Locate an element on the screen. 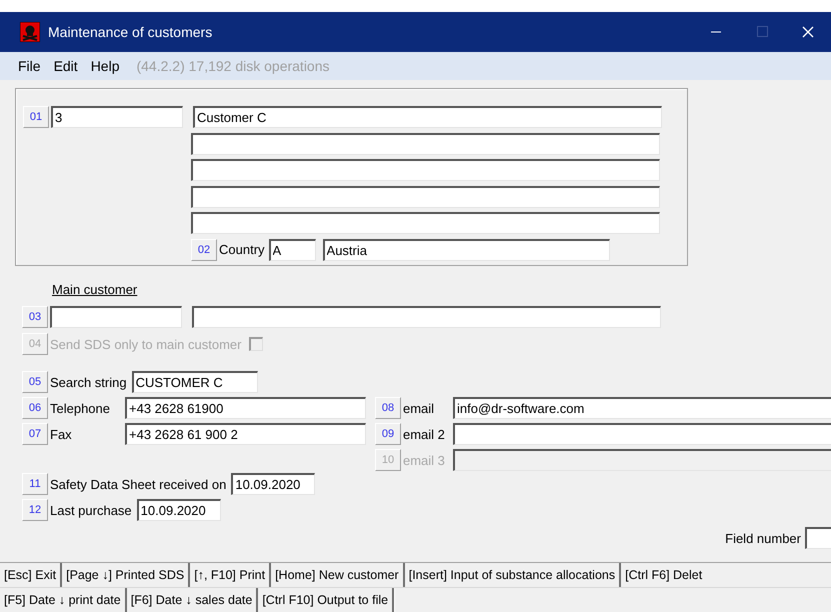 This screenshot has height=612, width=831. field-label: Field number is located at coordinates (763, 538).